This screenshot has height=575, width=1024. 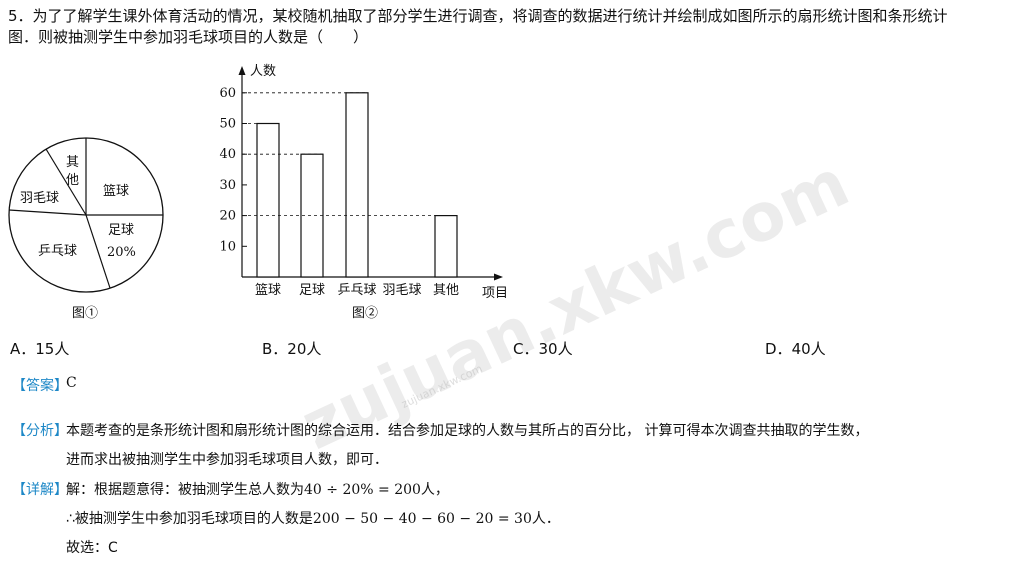 I want to click on y-tick-label: 50, so click(x=227, y=124).